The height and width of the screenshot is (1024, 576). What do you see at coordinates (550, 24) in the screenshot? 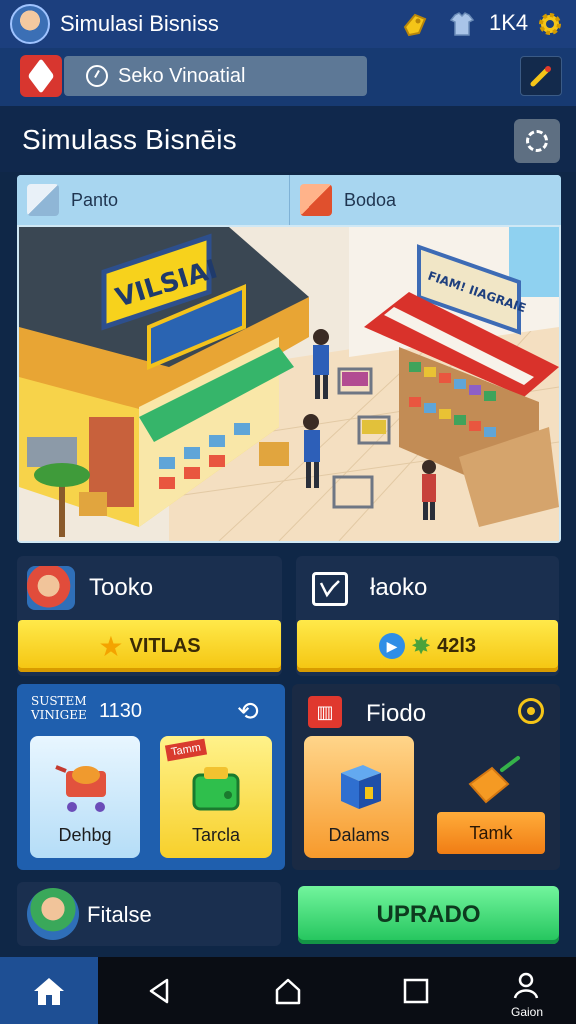
I see `gear-icon` at bounding box center [550, 24].